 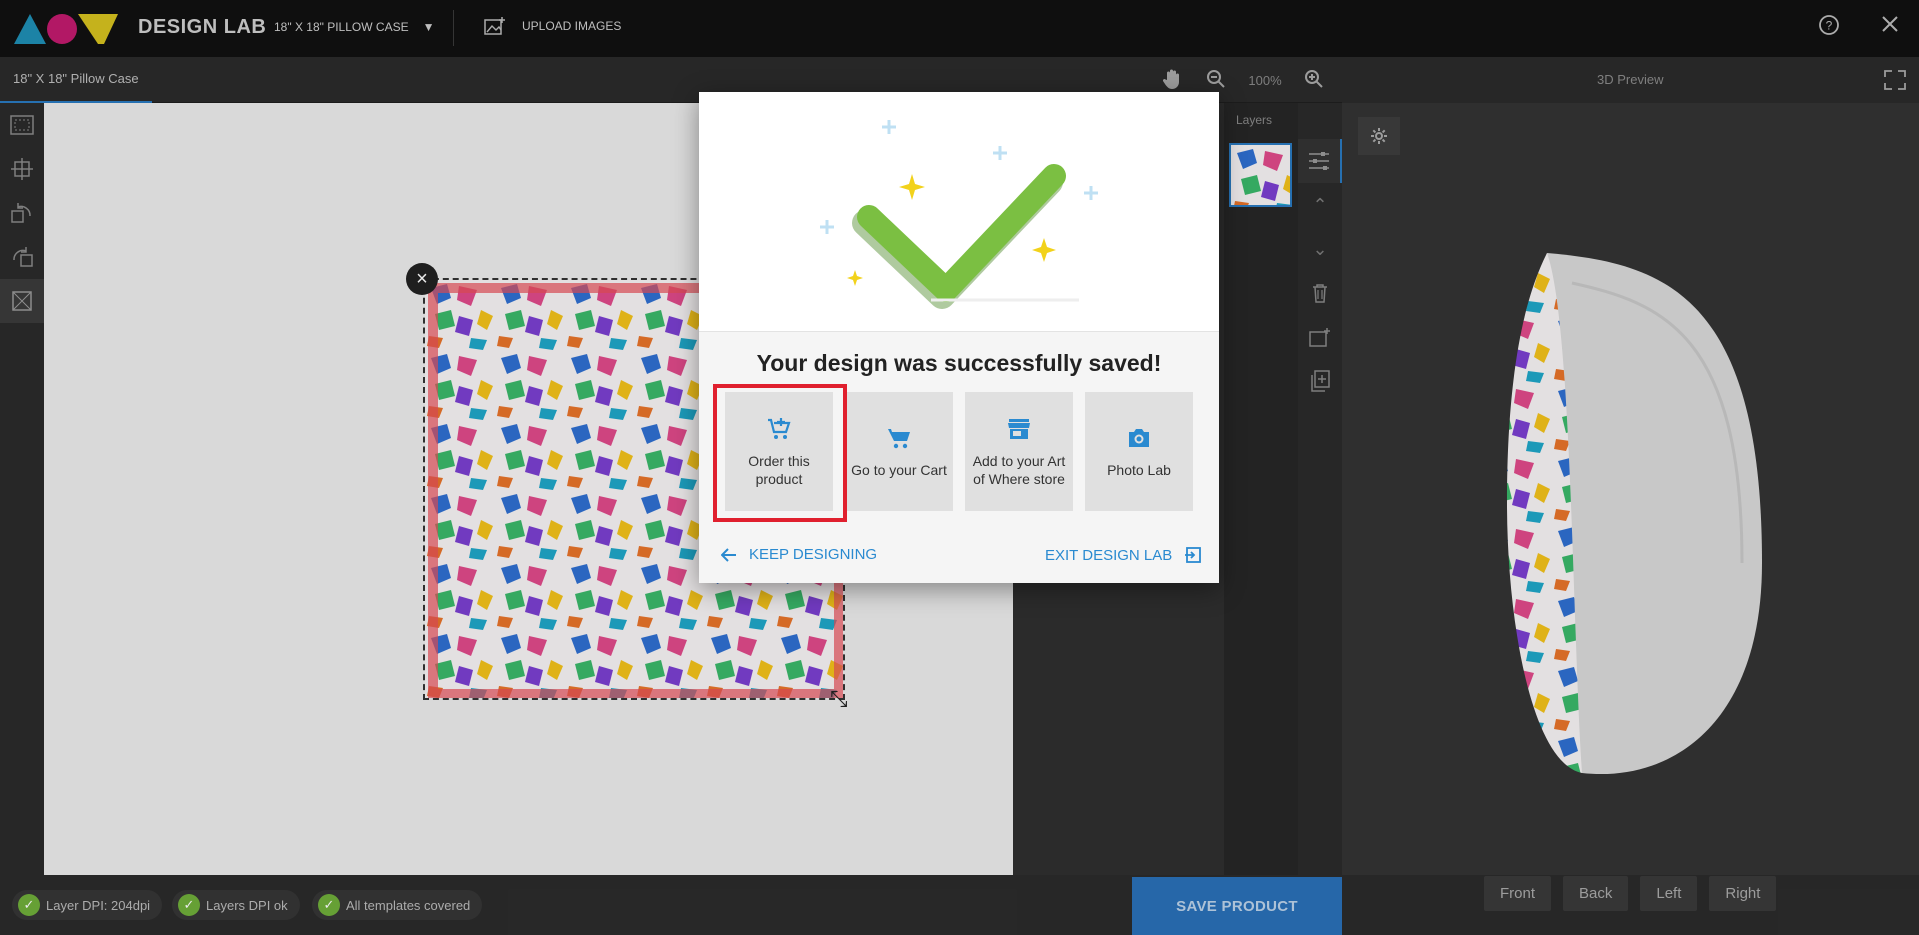 I want to click on cart-icon, so click(x=899, y=438).